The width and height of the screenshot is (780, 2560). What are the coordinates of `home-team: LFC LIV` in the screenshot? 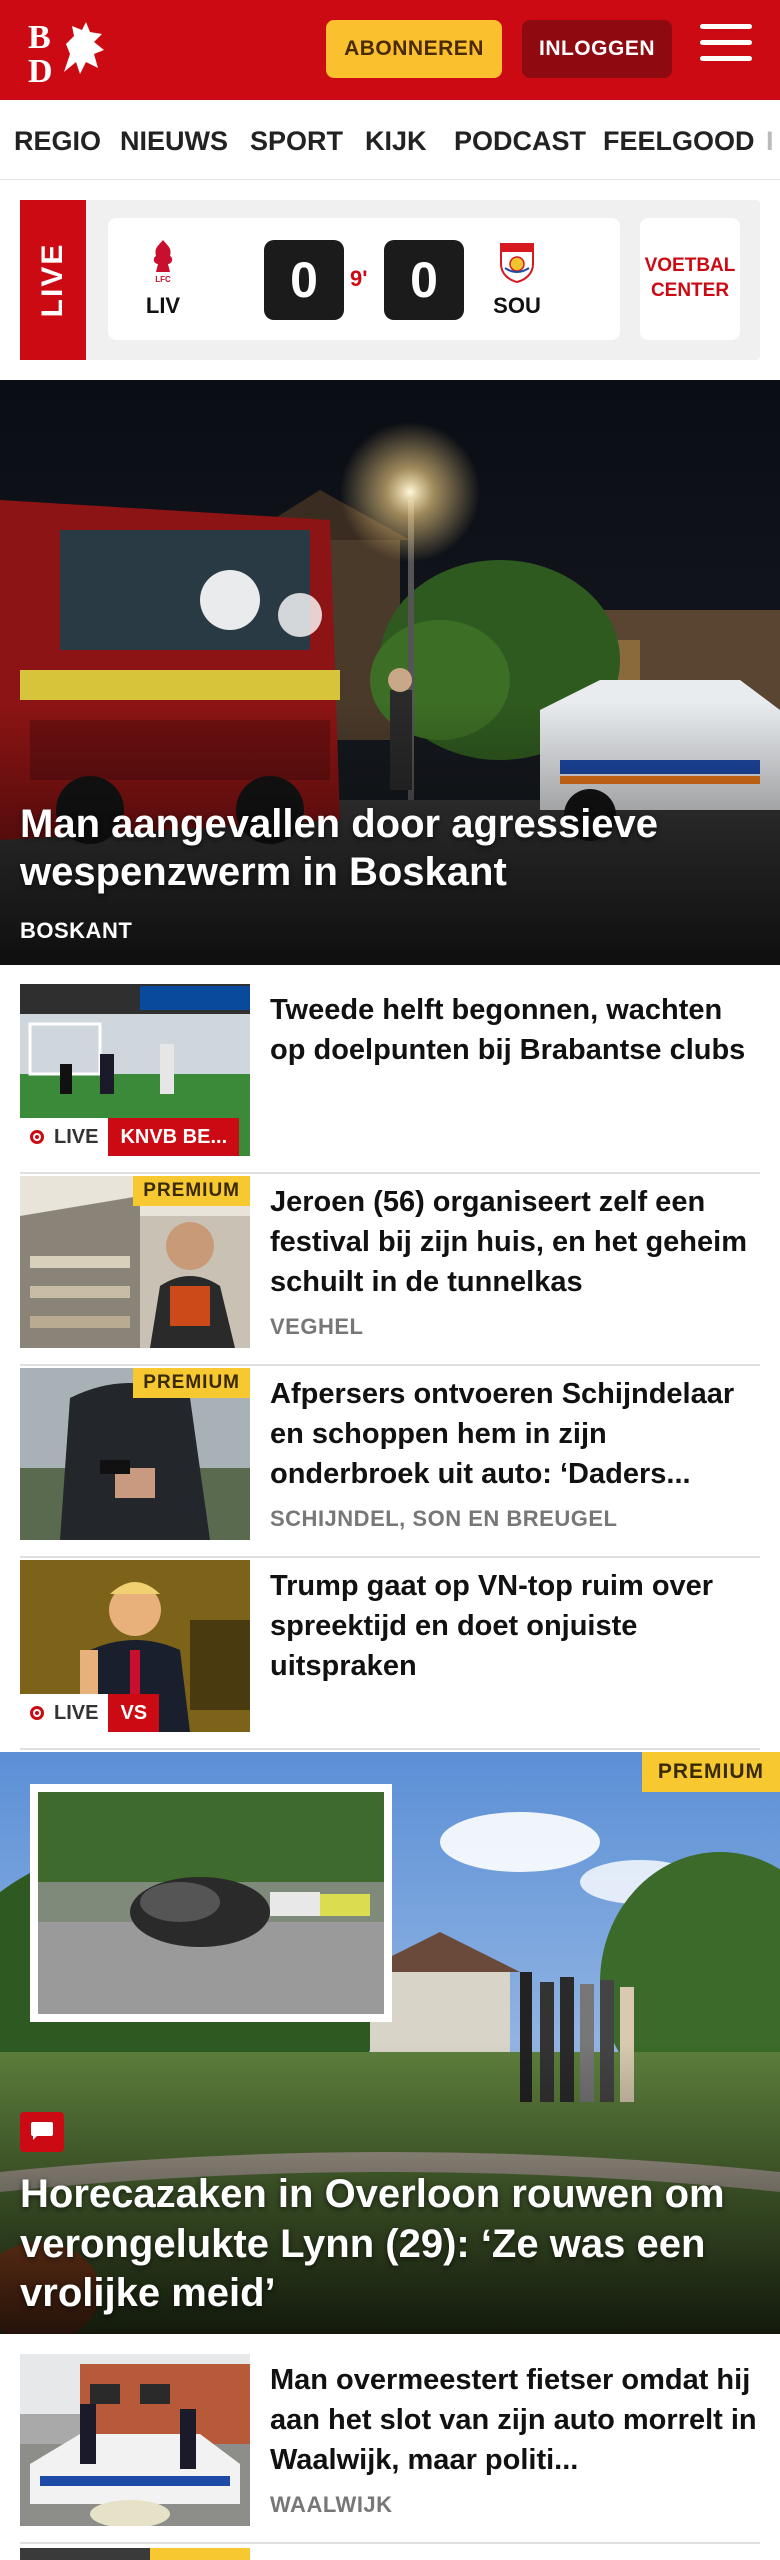 It's located at (163, 278).